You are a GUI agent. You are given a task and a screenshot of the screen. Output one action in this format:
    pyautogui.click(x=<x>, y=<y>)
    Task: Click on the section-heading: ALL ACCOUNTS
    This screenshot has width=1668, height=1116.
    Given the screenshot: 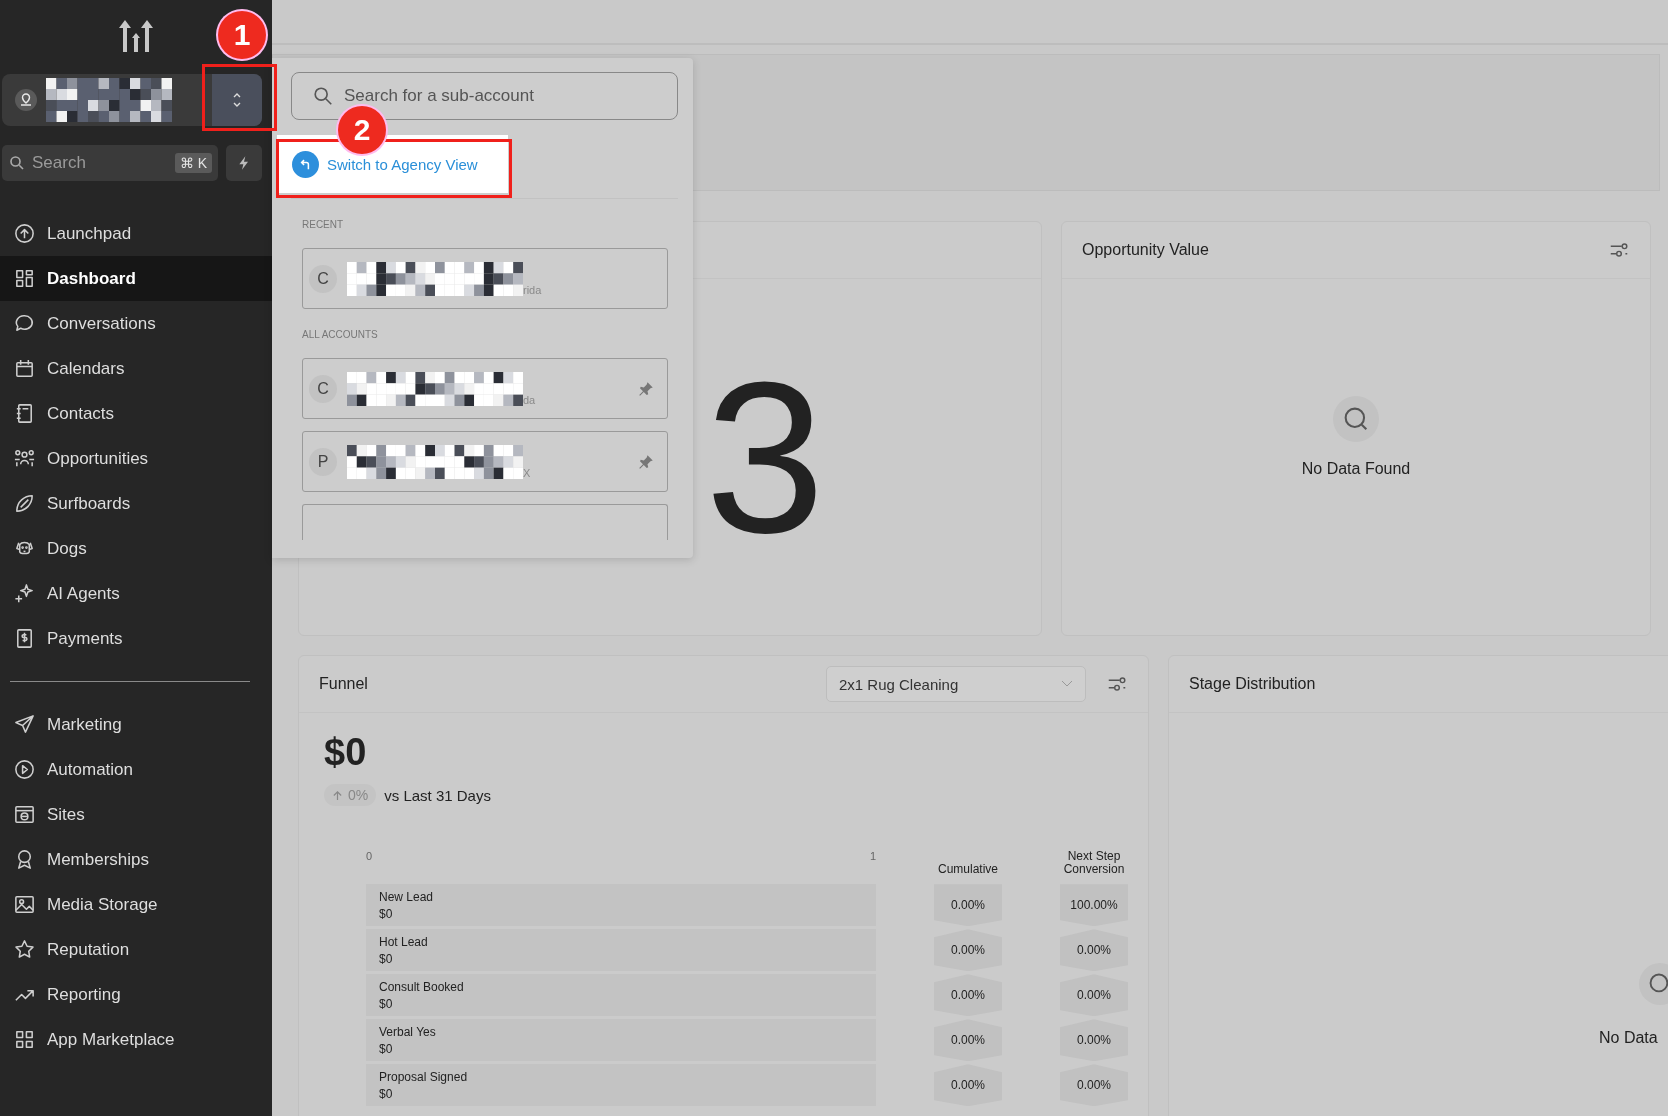 What is the action you would take?
    pyautogui.click(x=340, y=334)
    